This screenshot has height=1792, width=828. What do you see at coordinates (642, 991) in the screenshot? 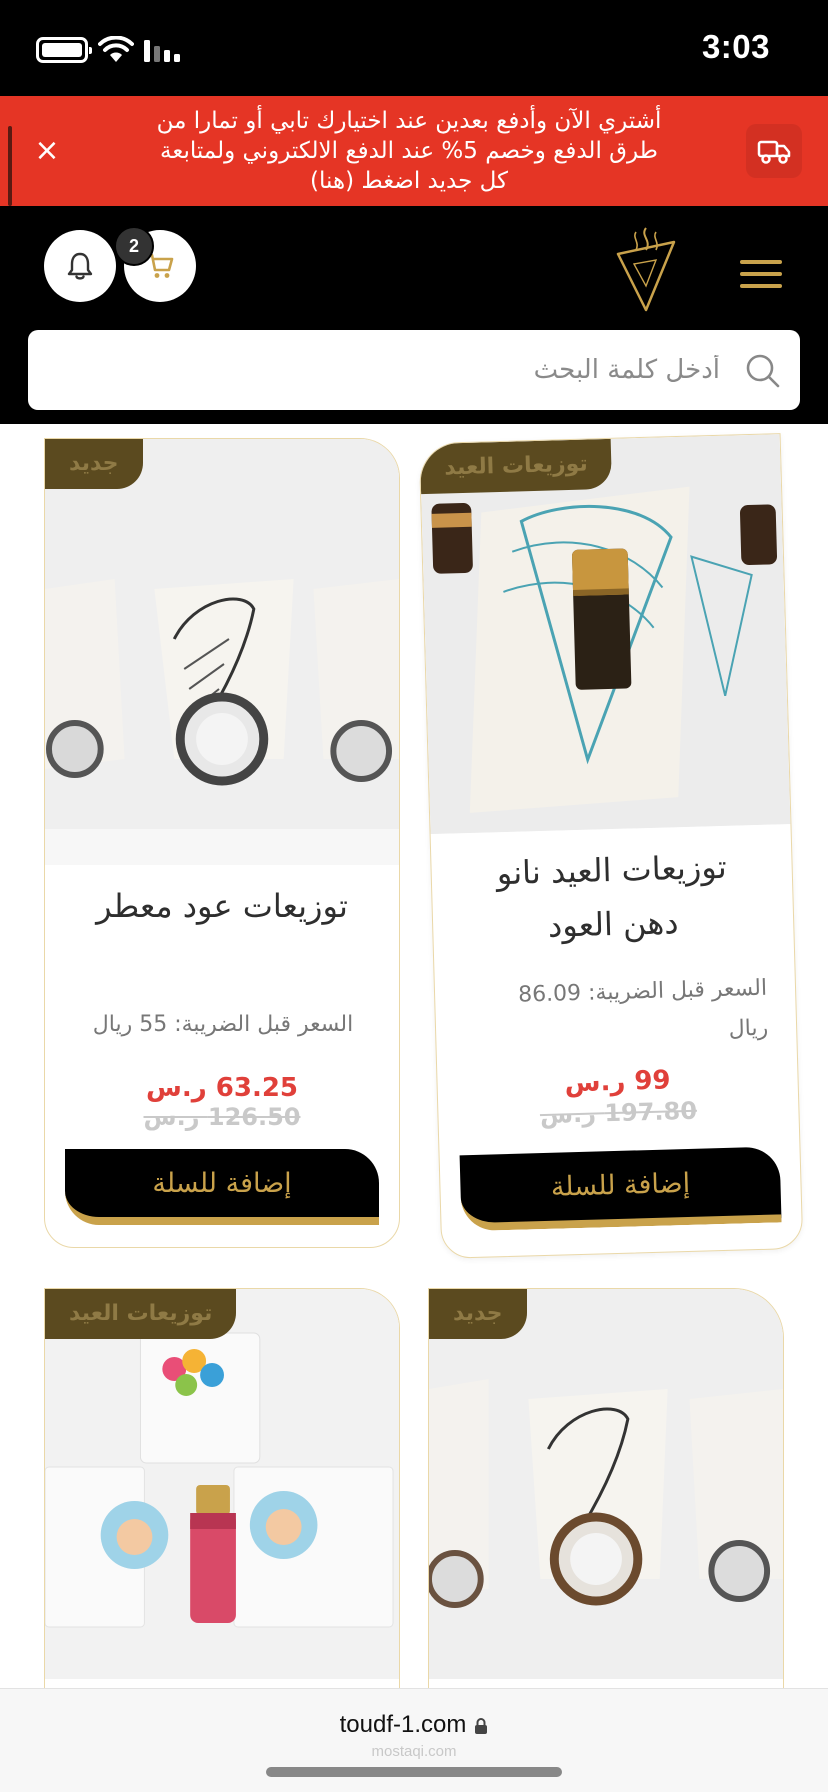
I see `price-before-tax-line1: السعر قبل الضريبة: 86.09` at bounding box center [642, 991].